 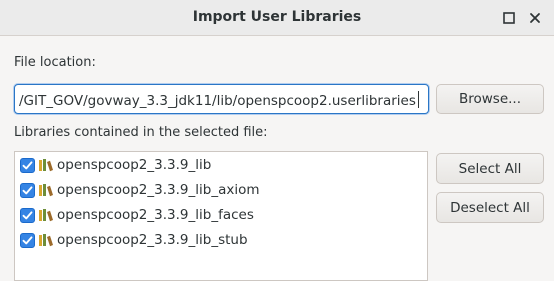 I want to click on select-all-button: Select All, so click(x=490, y=168).